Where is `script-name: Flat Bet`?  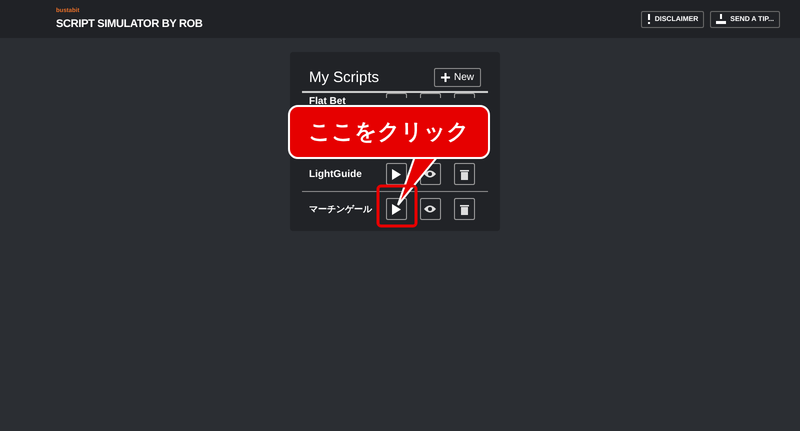 script-name: Flat Bet is located at coordinates (328, 101).